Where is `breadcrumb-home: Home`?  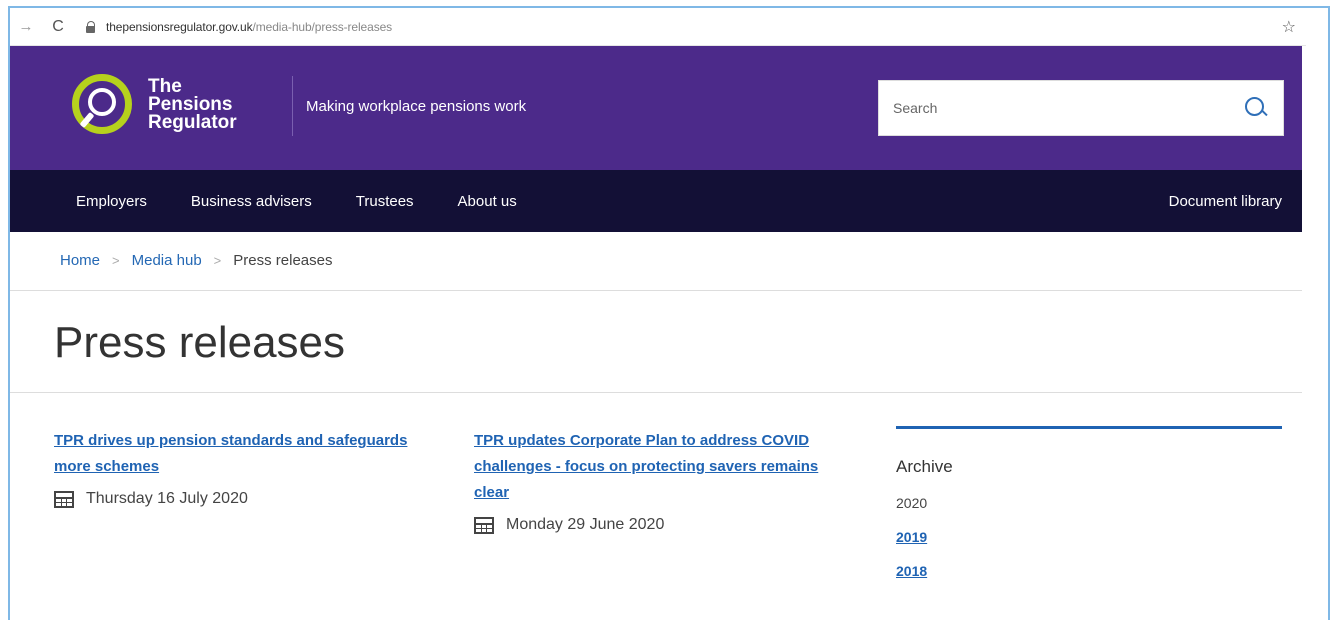 breadcrumb-home: Home is located at coordinates (80, 260).